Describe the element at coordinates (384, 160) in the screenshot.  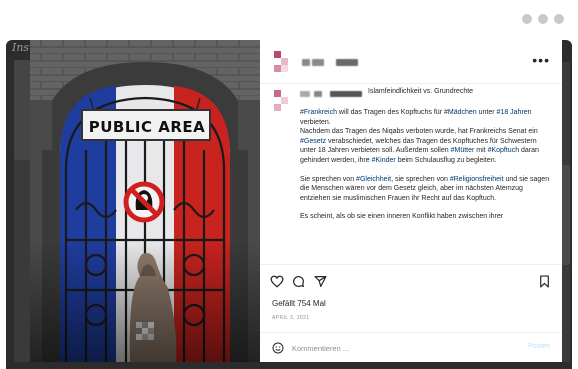
I see `hashtag-link: #Kinder` at that location.